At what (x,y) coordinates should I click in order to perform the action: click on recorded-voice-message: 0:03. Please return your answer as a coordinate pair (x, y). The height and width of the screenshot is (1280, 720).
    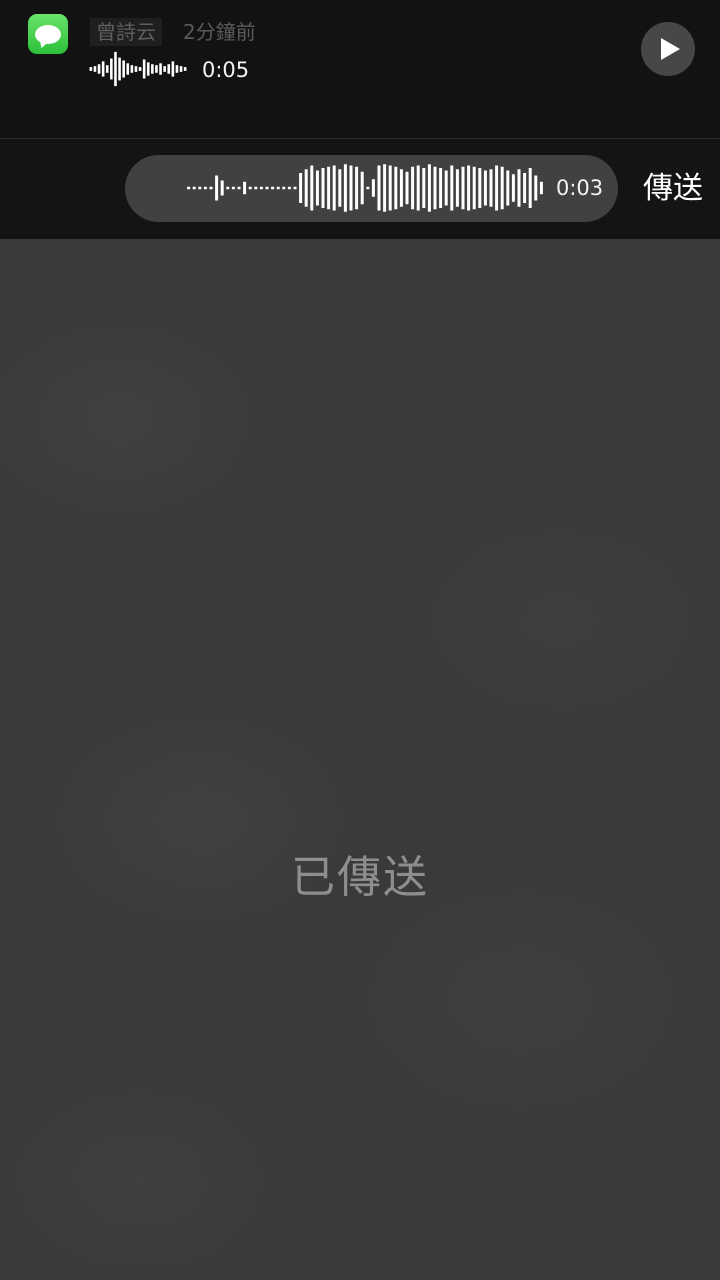
    Looking at the image, I should click on (371, 188).